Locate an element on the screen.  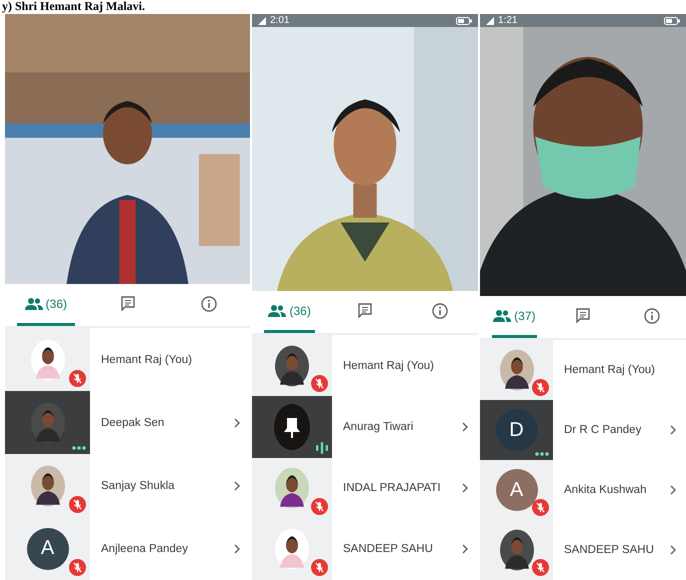
status-time: 1:21 is located at coordinates (508, 20).